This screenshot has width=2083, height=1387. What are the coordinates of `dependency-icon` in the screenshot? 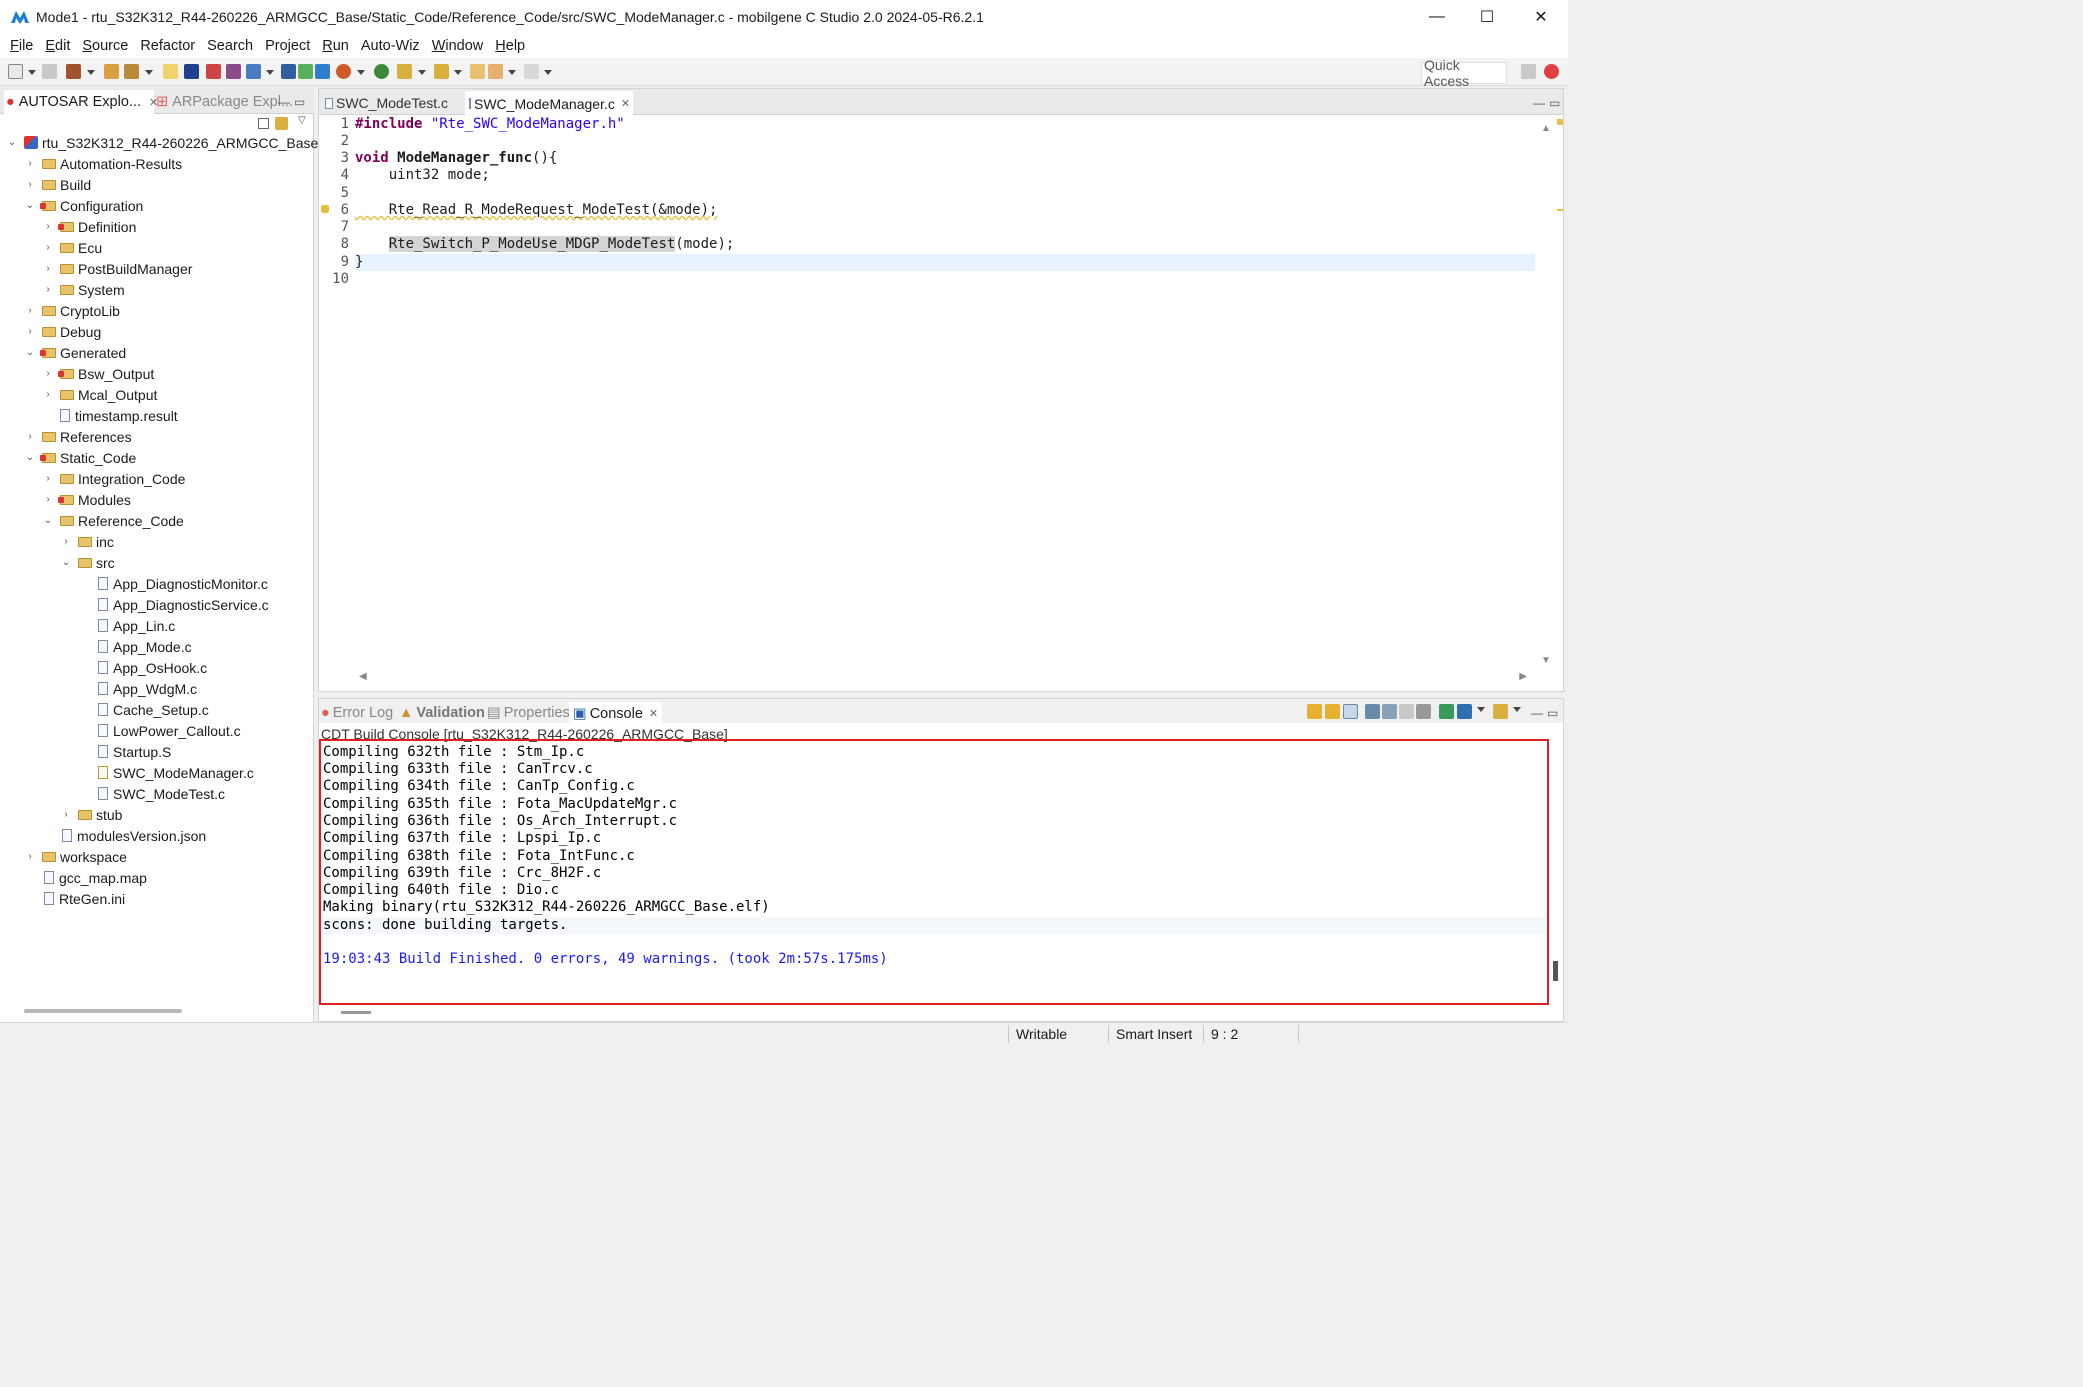 It's located at (322, 71).